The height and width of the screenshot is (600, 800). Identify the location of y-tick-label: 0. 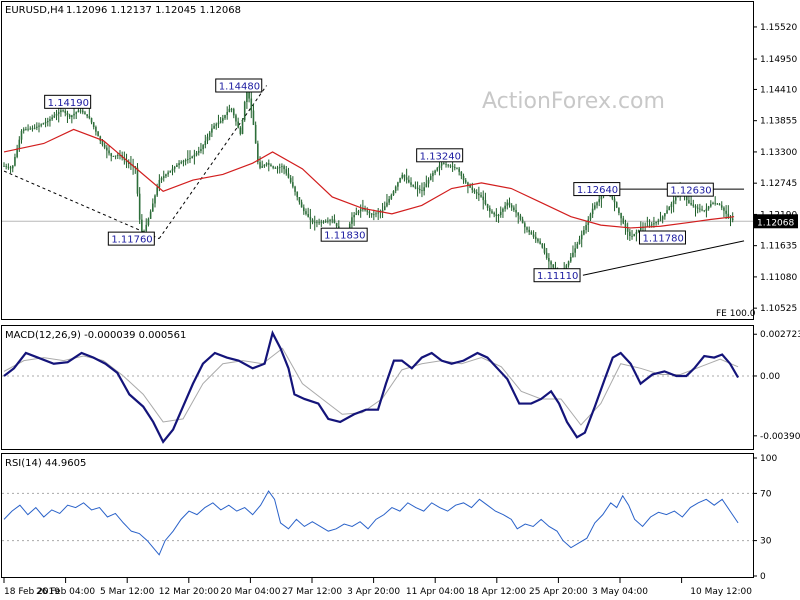
(763, 577).